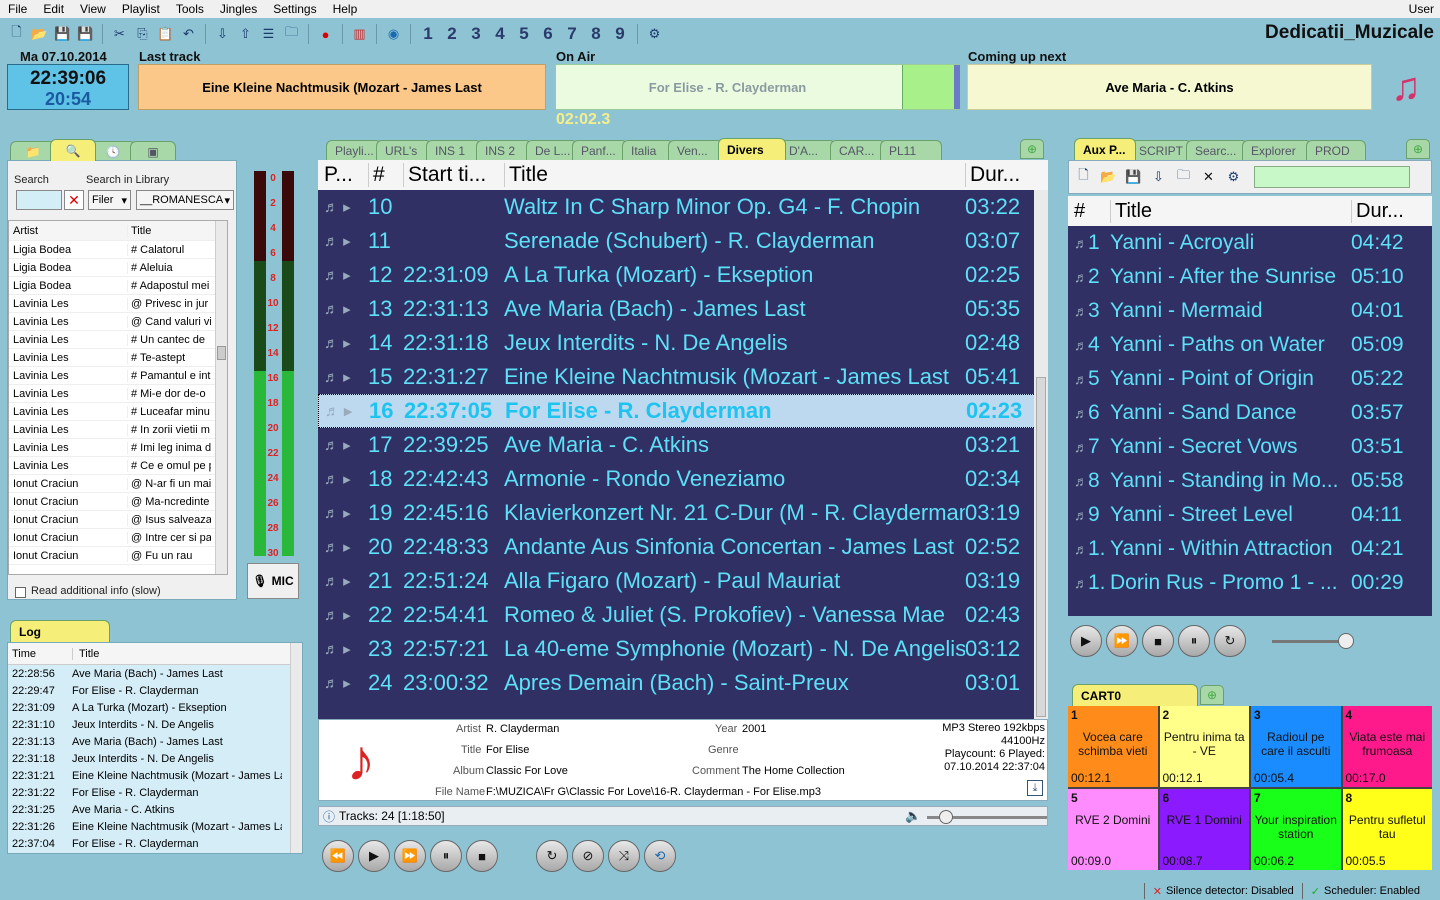 Image resolution: width=1440 pixels, height=900 pixels. Describe the element at coordinates (1250, 481) in the screenshot. I see `aux-row: ♬ 8 Yanni - Standing in Mo... 05:58` at that location.